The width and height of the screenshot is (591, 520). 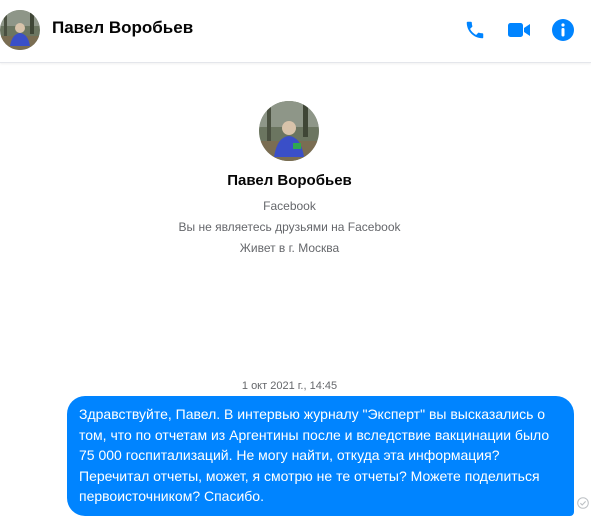 I want to click on profile-platform: Facebook, so click(x=289, y=206).